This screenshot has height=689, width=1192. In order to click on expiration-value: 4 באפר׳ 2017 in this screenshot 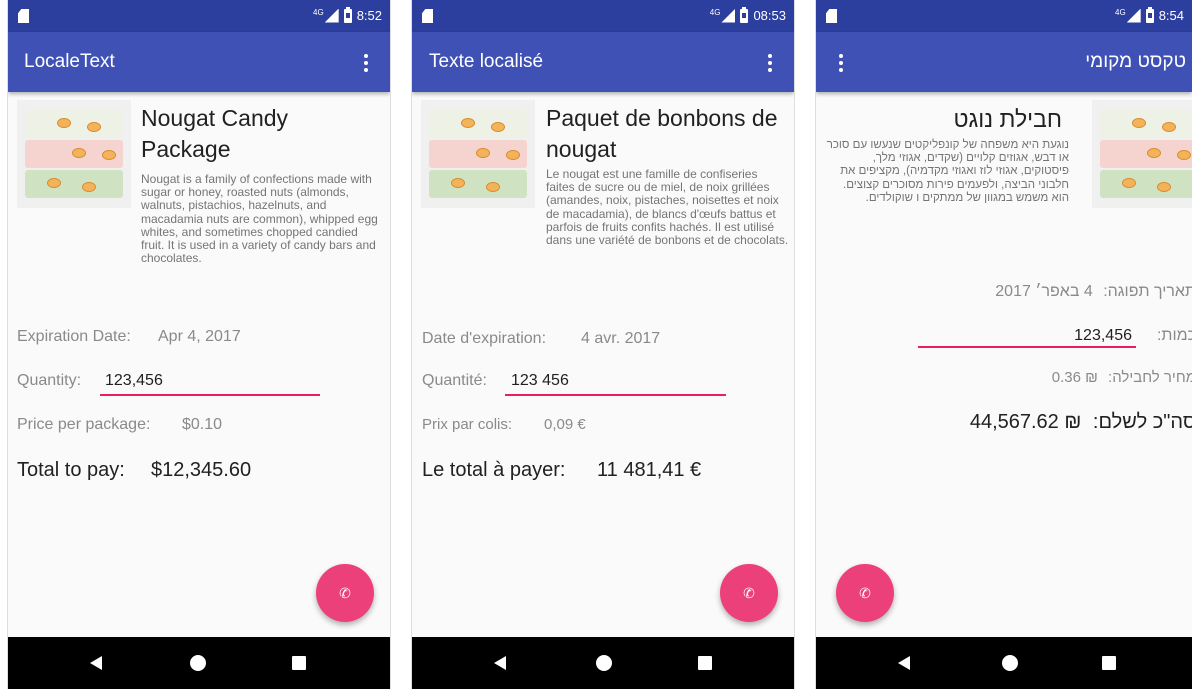, I will do `click(1044, 291)`.